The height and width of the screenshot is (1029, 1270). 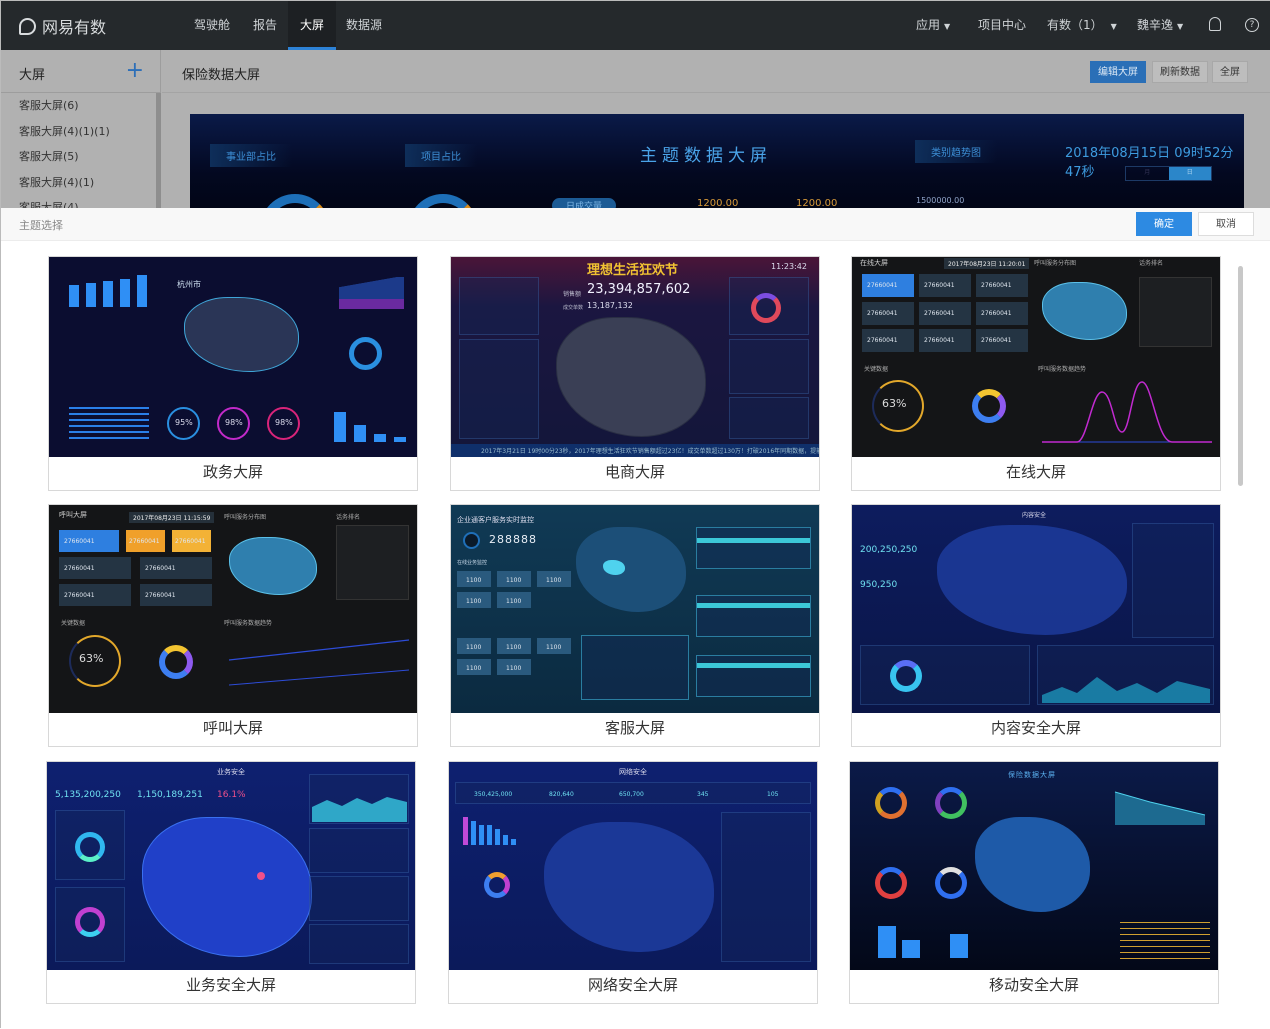 I want to click on nav-report: 报告, so click(x=265, y=25).